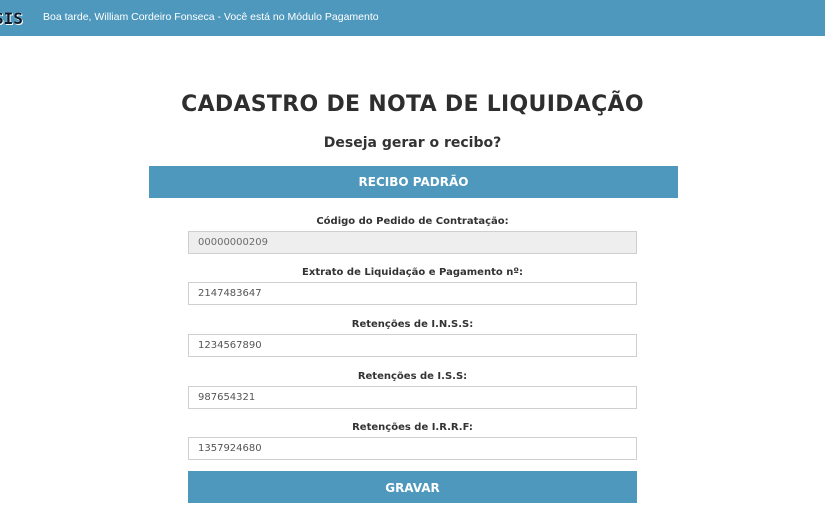  I want to click on label-codigo-pedido: Código do Pedido de Contratação:, so click(412, 221).